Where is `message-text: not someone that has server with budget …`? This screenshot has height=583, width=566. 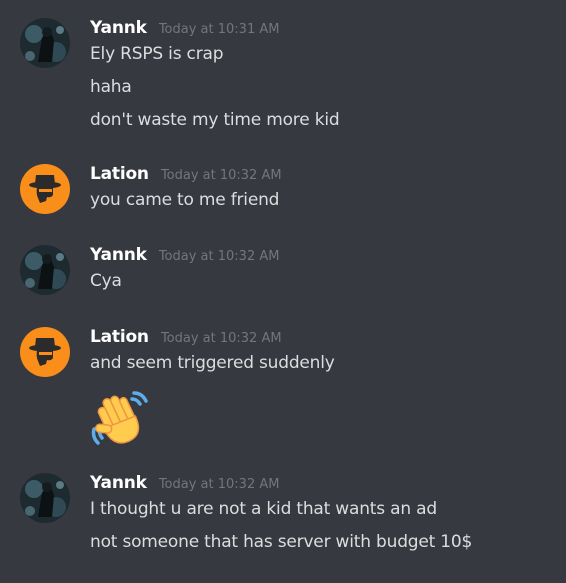 message-text: not someone that has server with budget … is located at coordinates (281, 542).